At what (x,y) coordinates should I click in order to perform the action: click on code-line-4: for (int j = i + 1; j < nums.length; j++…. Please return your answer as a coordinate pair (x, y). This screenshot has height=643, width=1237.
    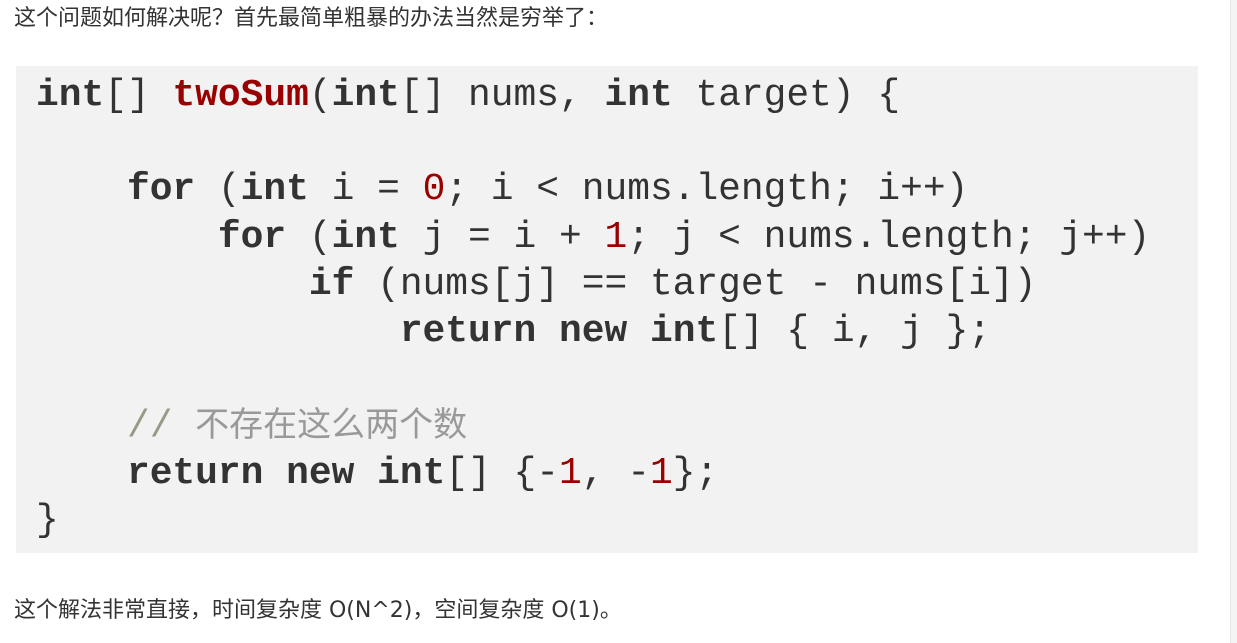
    Looking at the image, I should click on (617, 237).